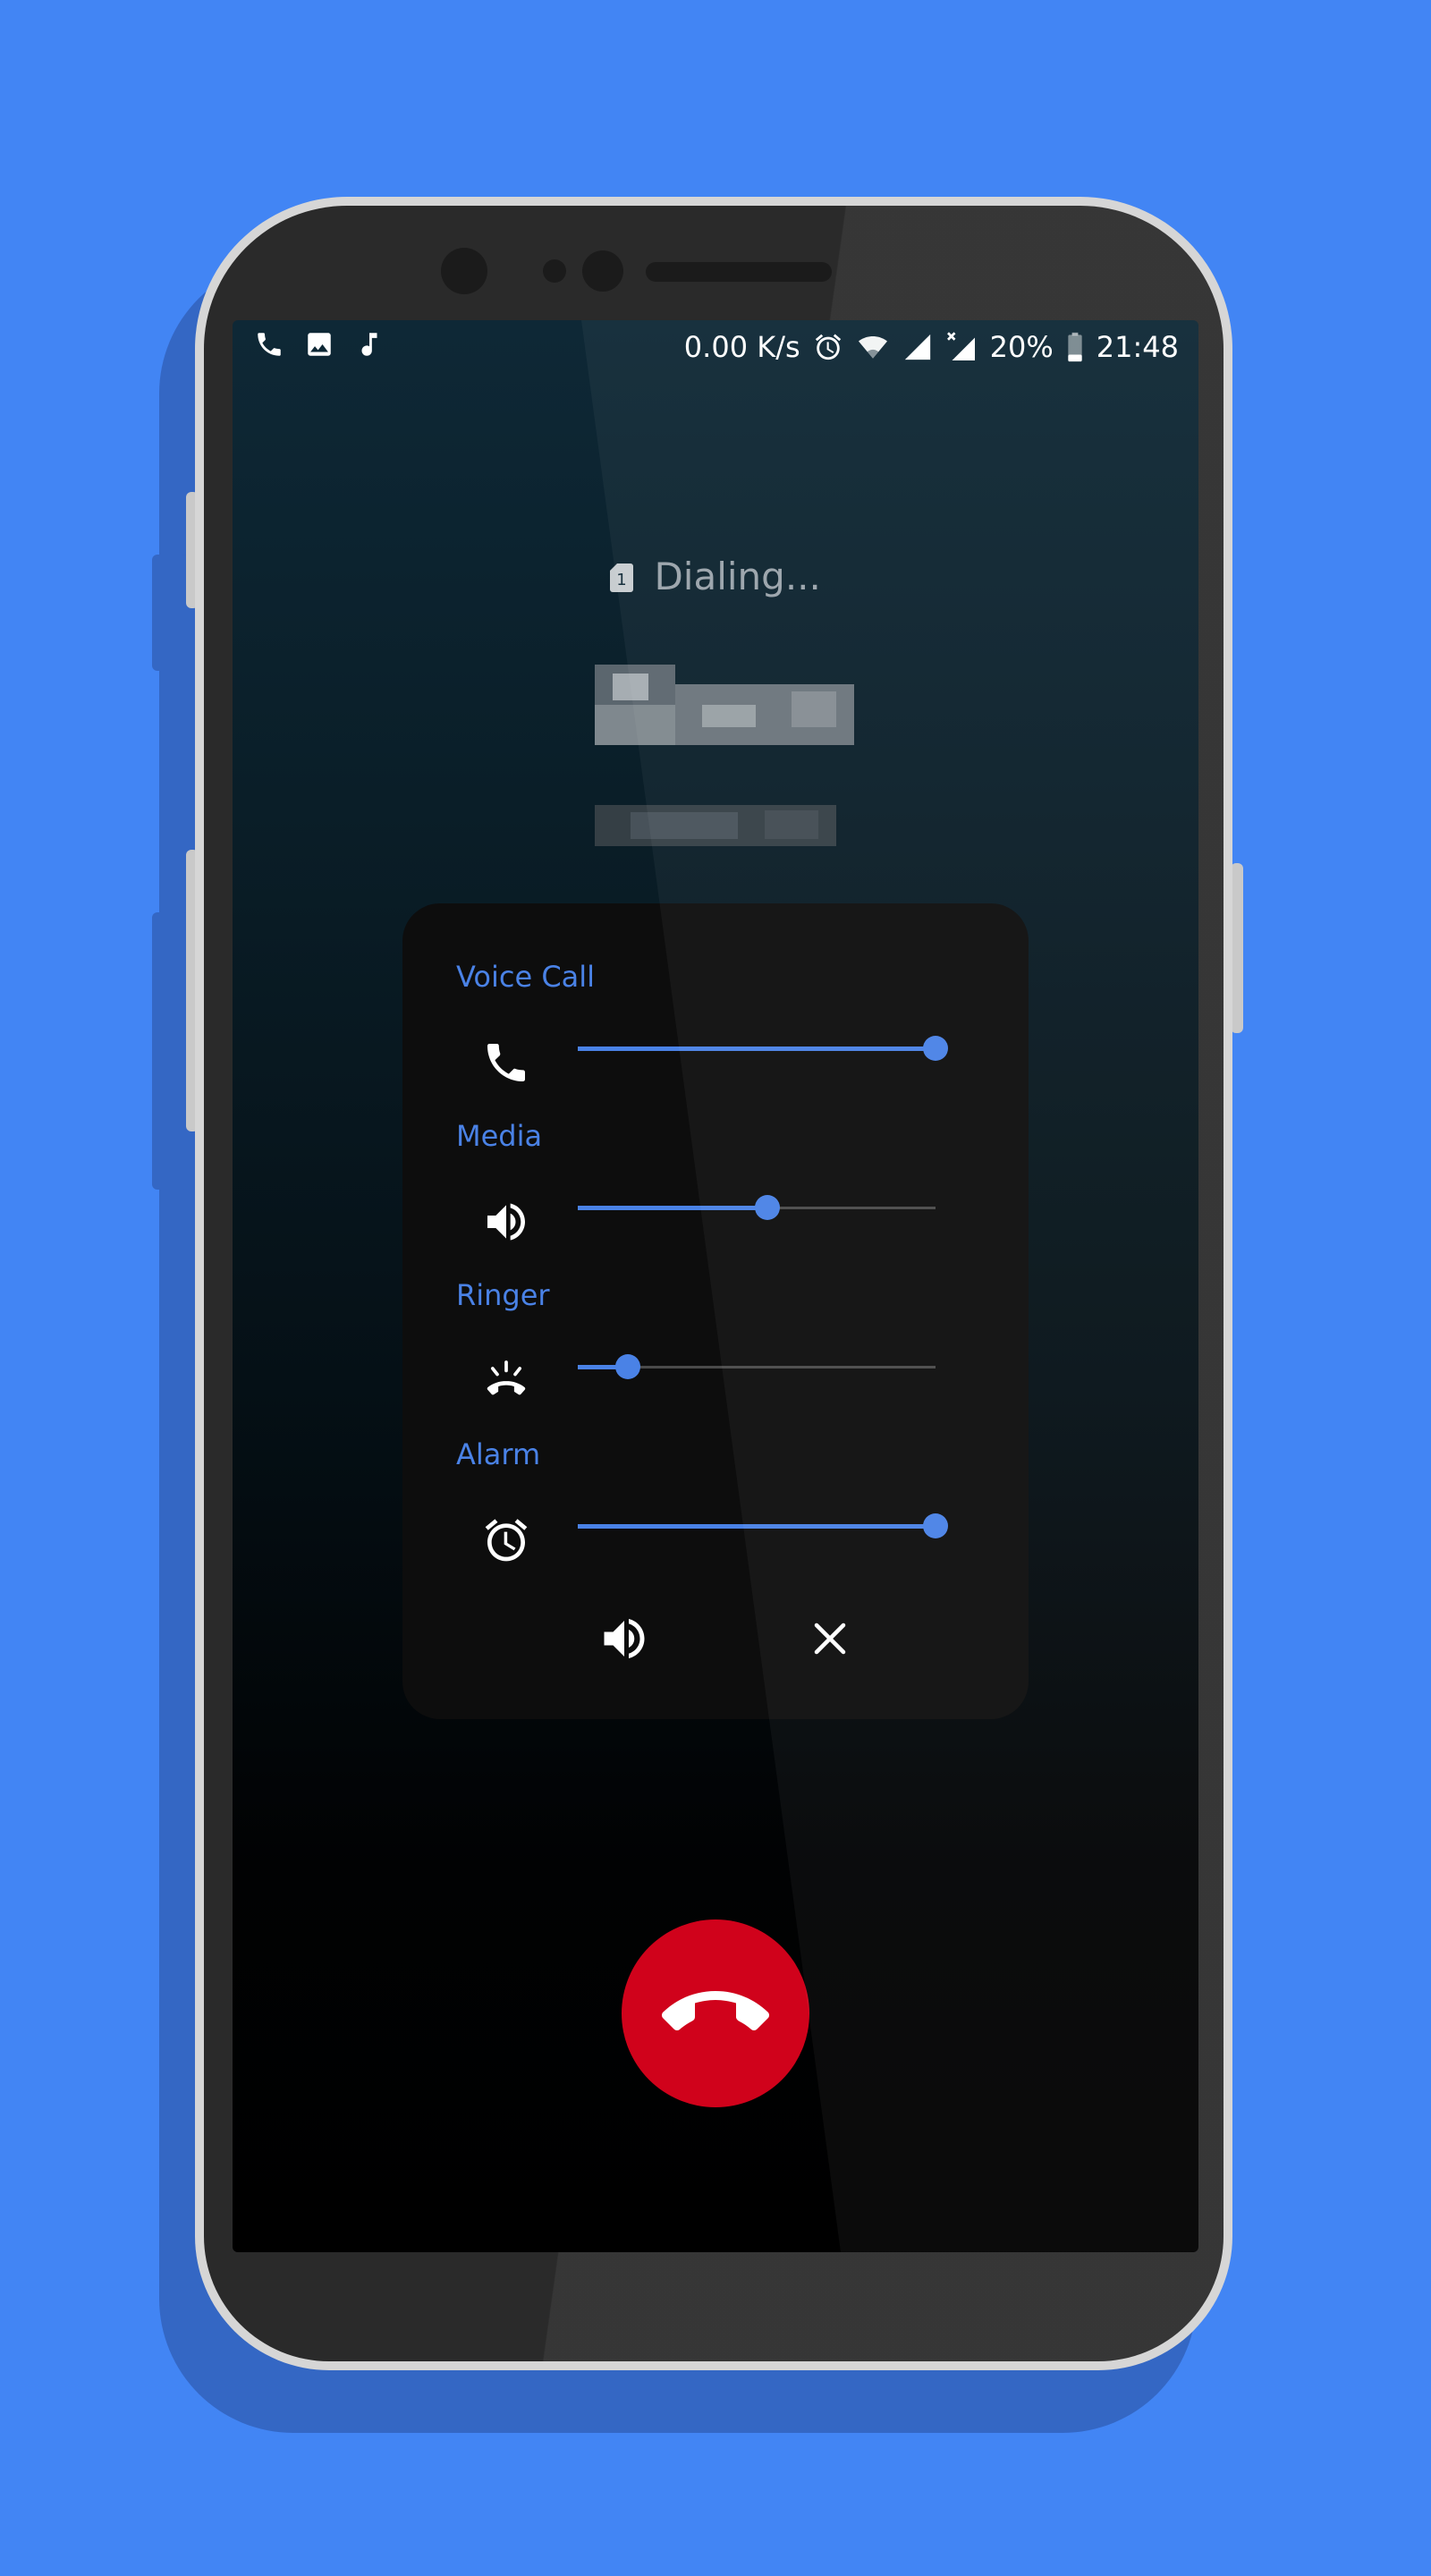 The width and height of the screenshot is (1431, 2576). What do you see at coordinates (500, 1136) in the screenshot?
I see `media-label: Media` at bounding box center [500, 1136].